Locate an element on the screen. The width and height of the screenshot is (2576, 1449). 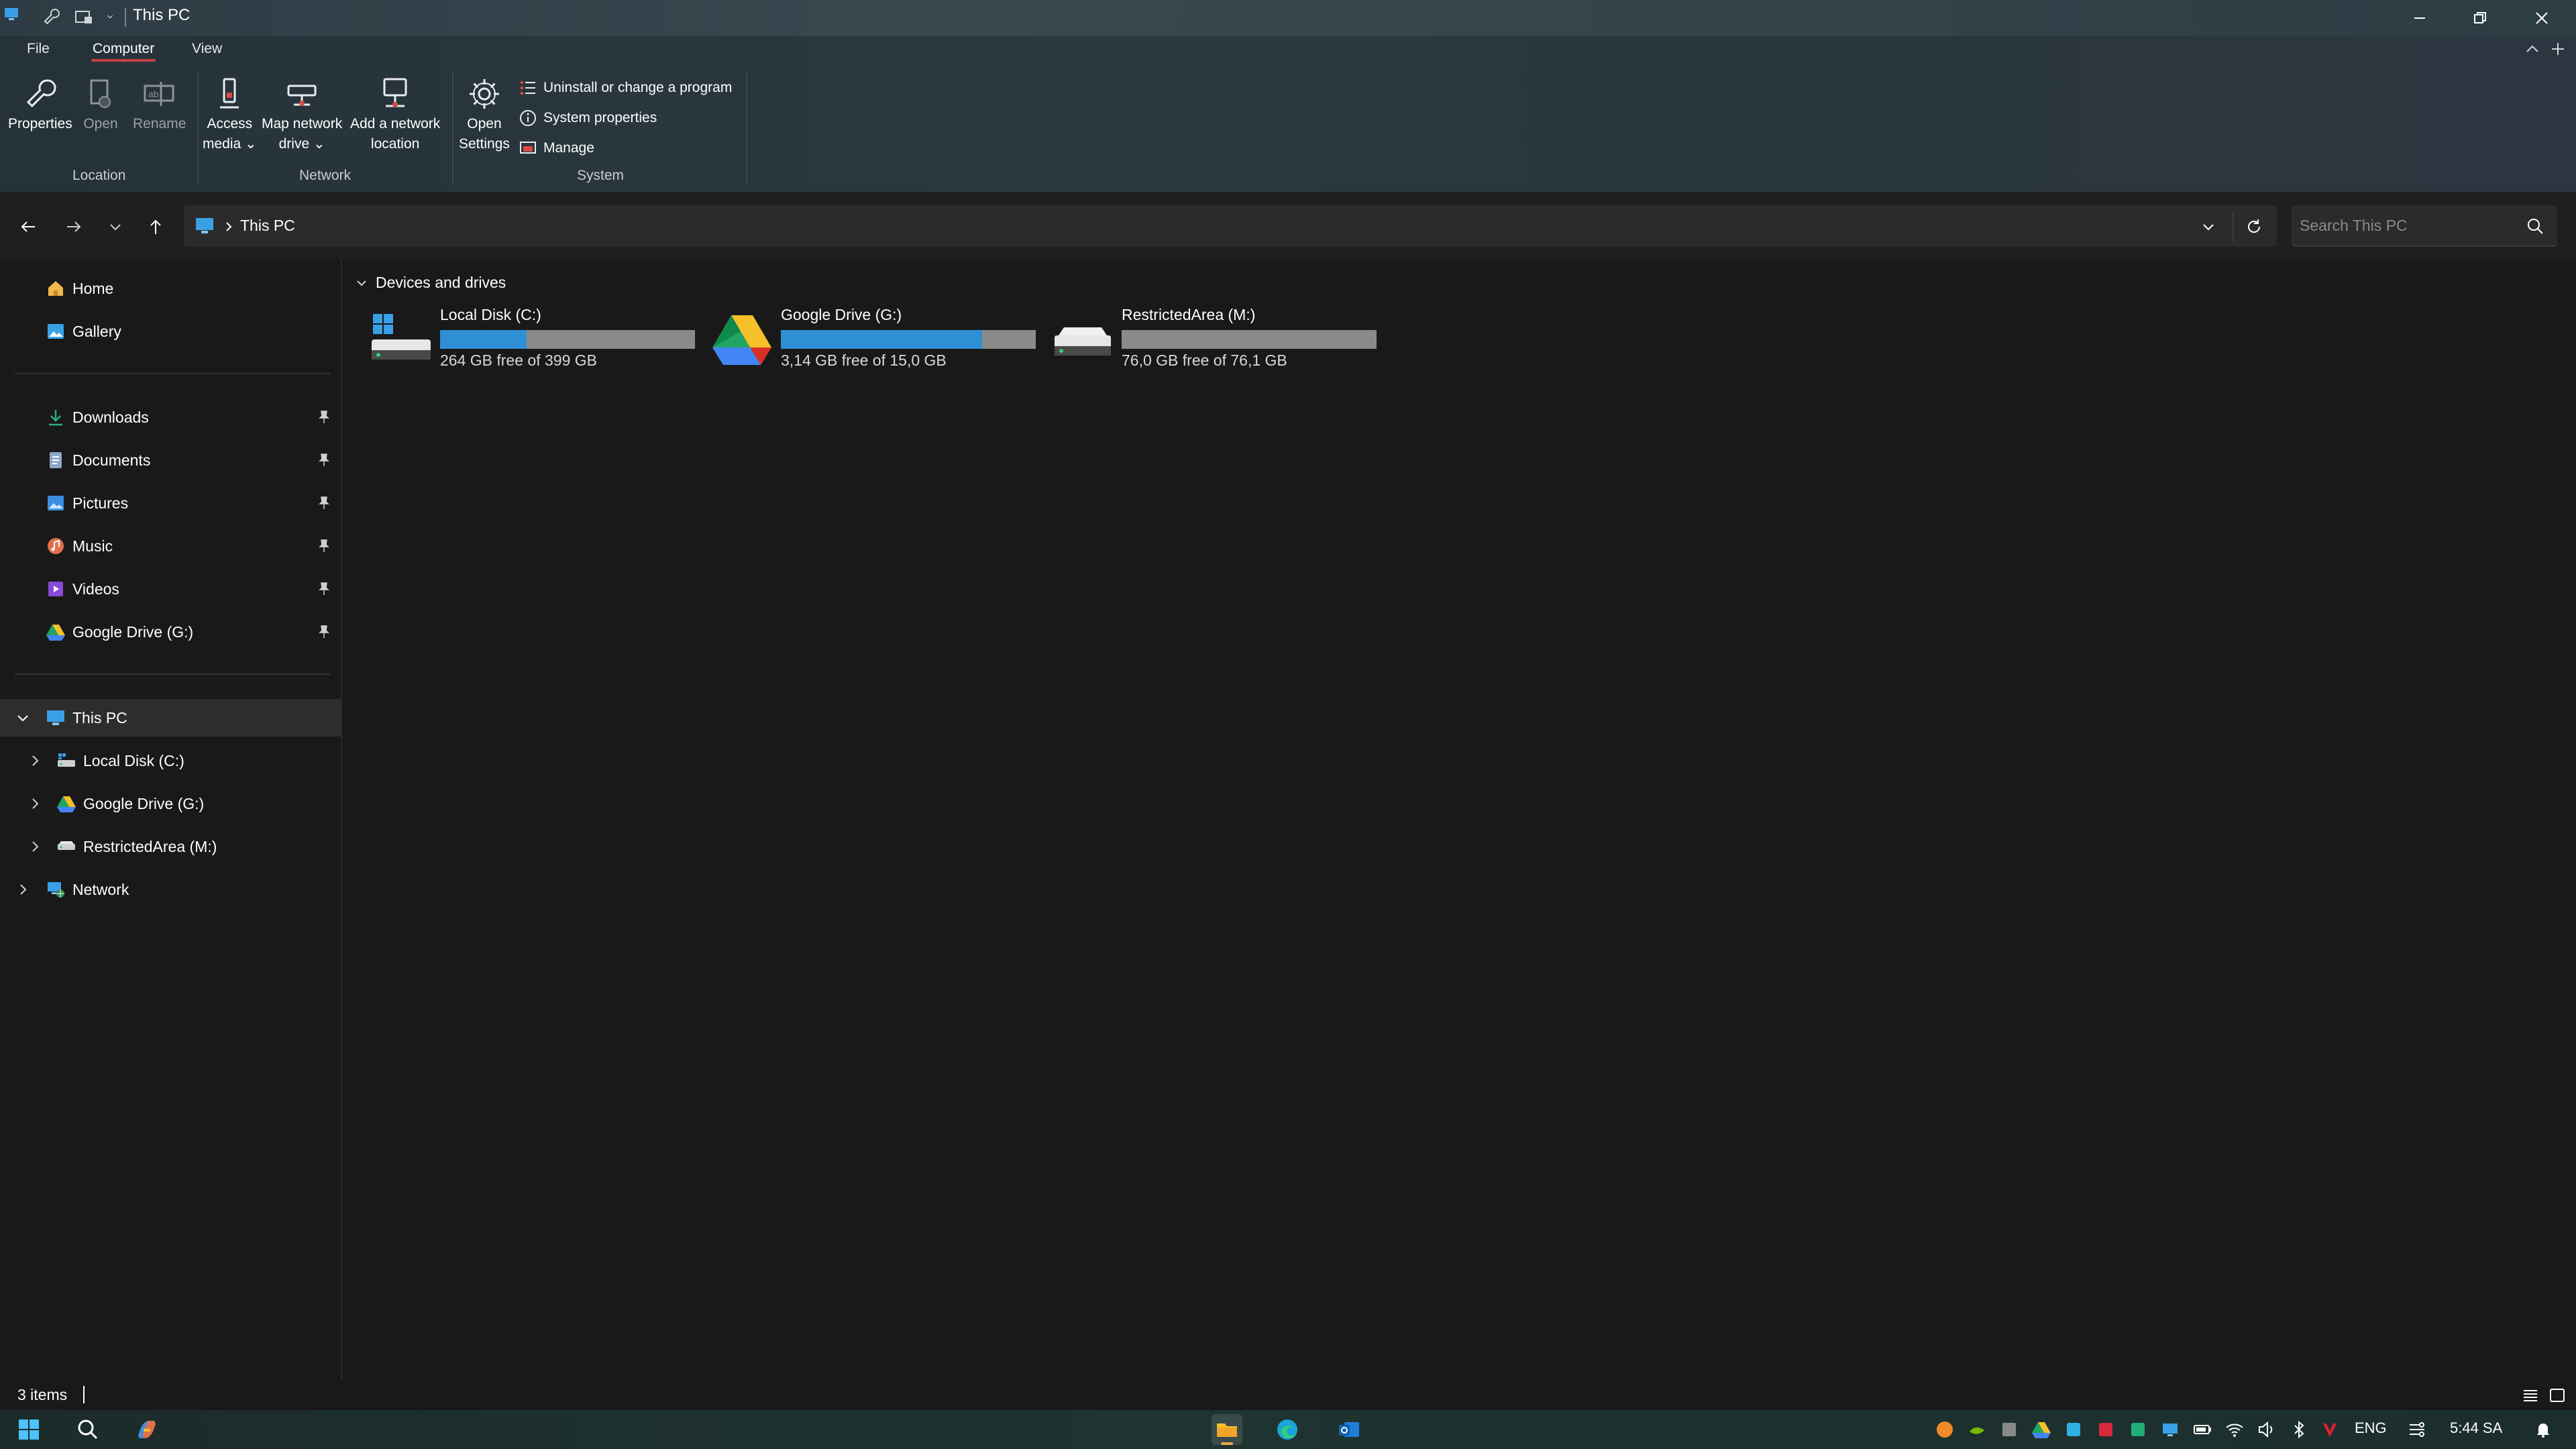
open-button: Open is located at coordinates (100, 104).